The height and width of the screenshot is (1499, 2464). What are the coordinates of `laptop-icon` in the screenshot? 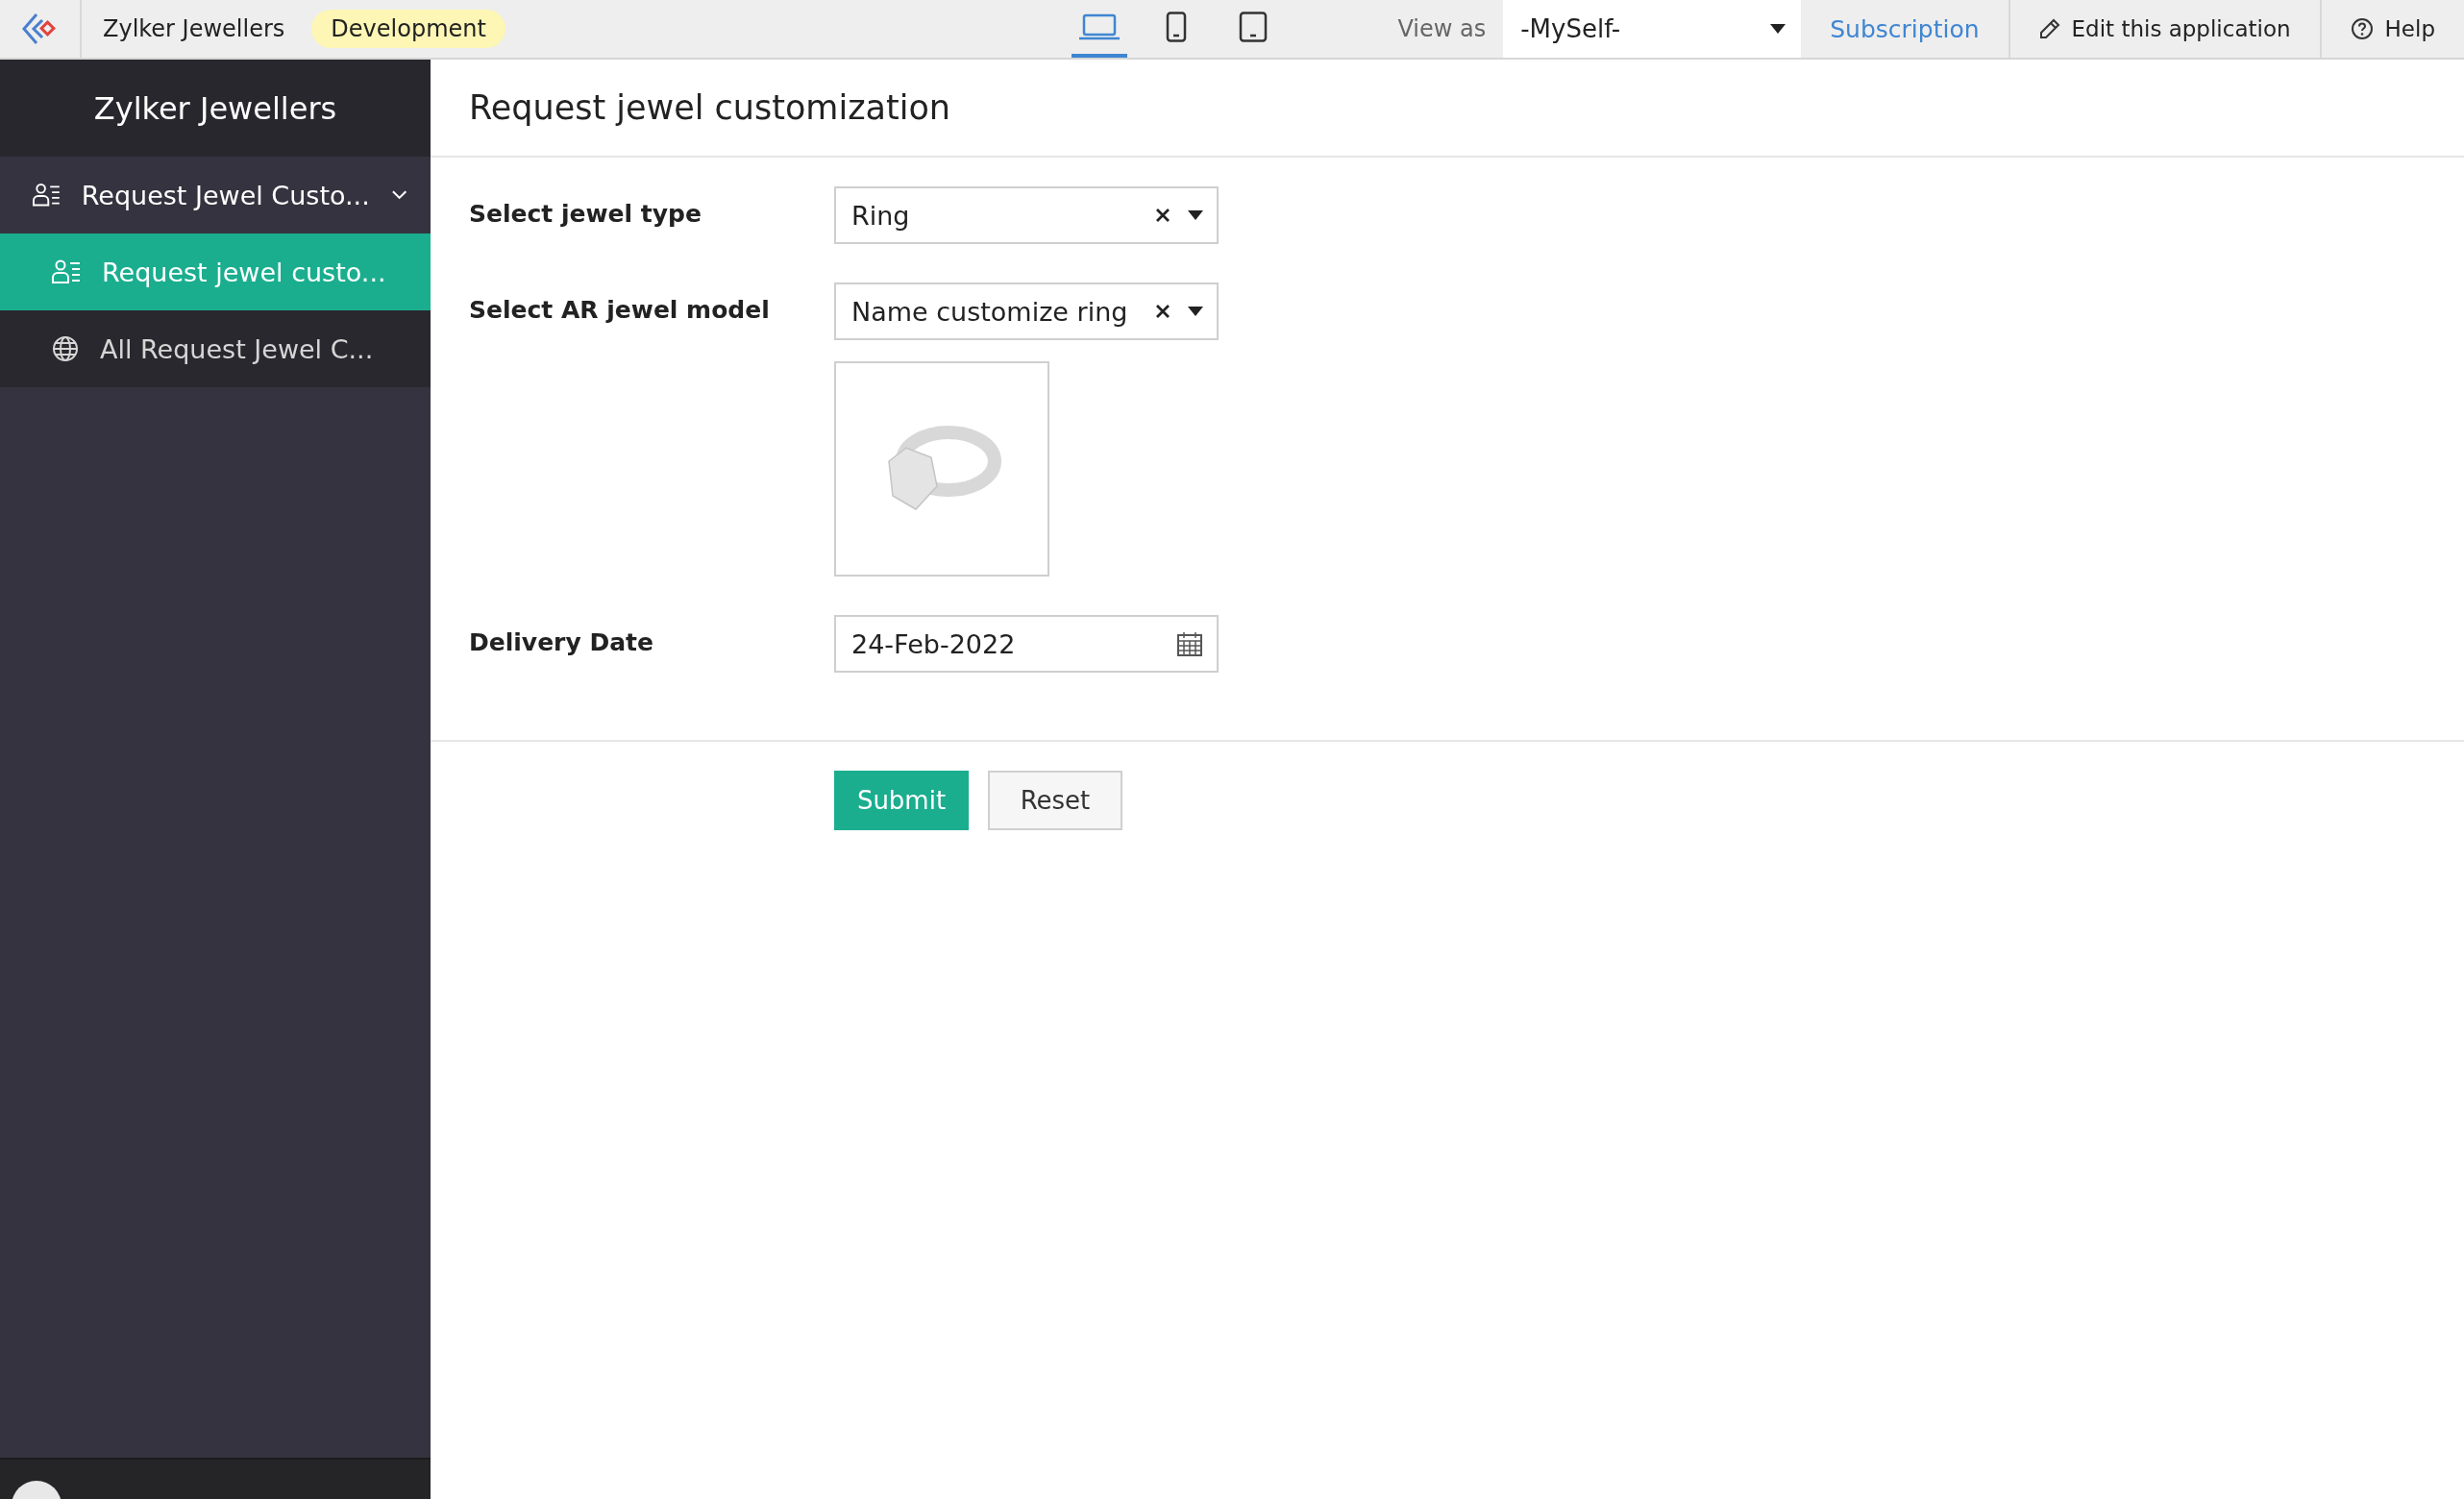 It's located at (1099, 27).